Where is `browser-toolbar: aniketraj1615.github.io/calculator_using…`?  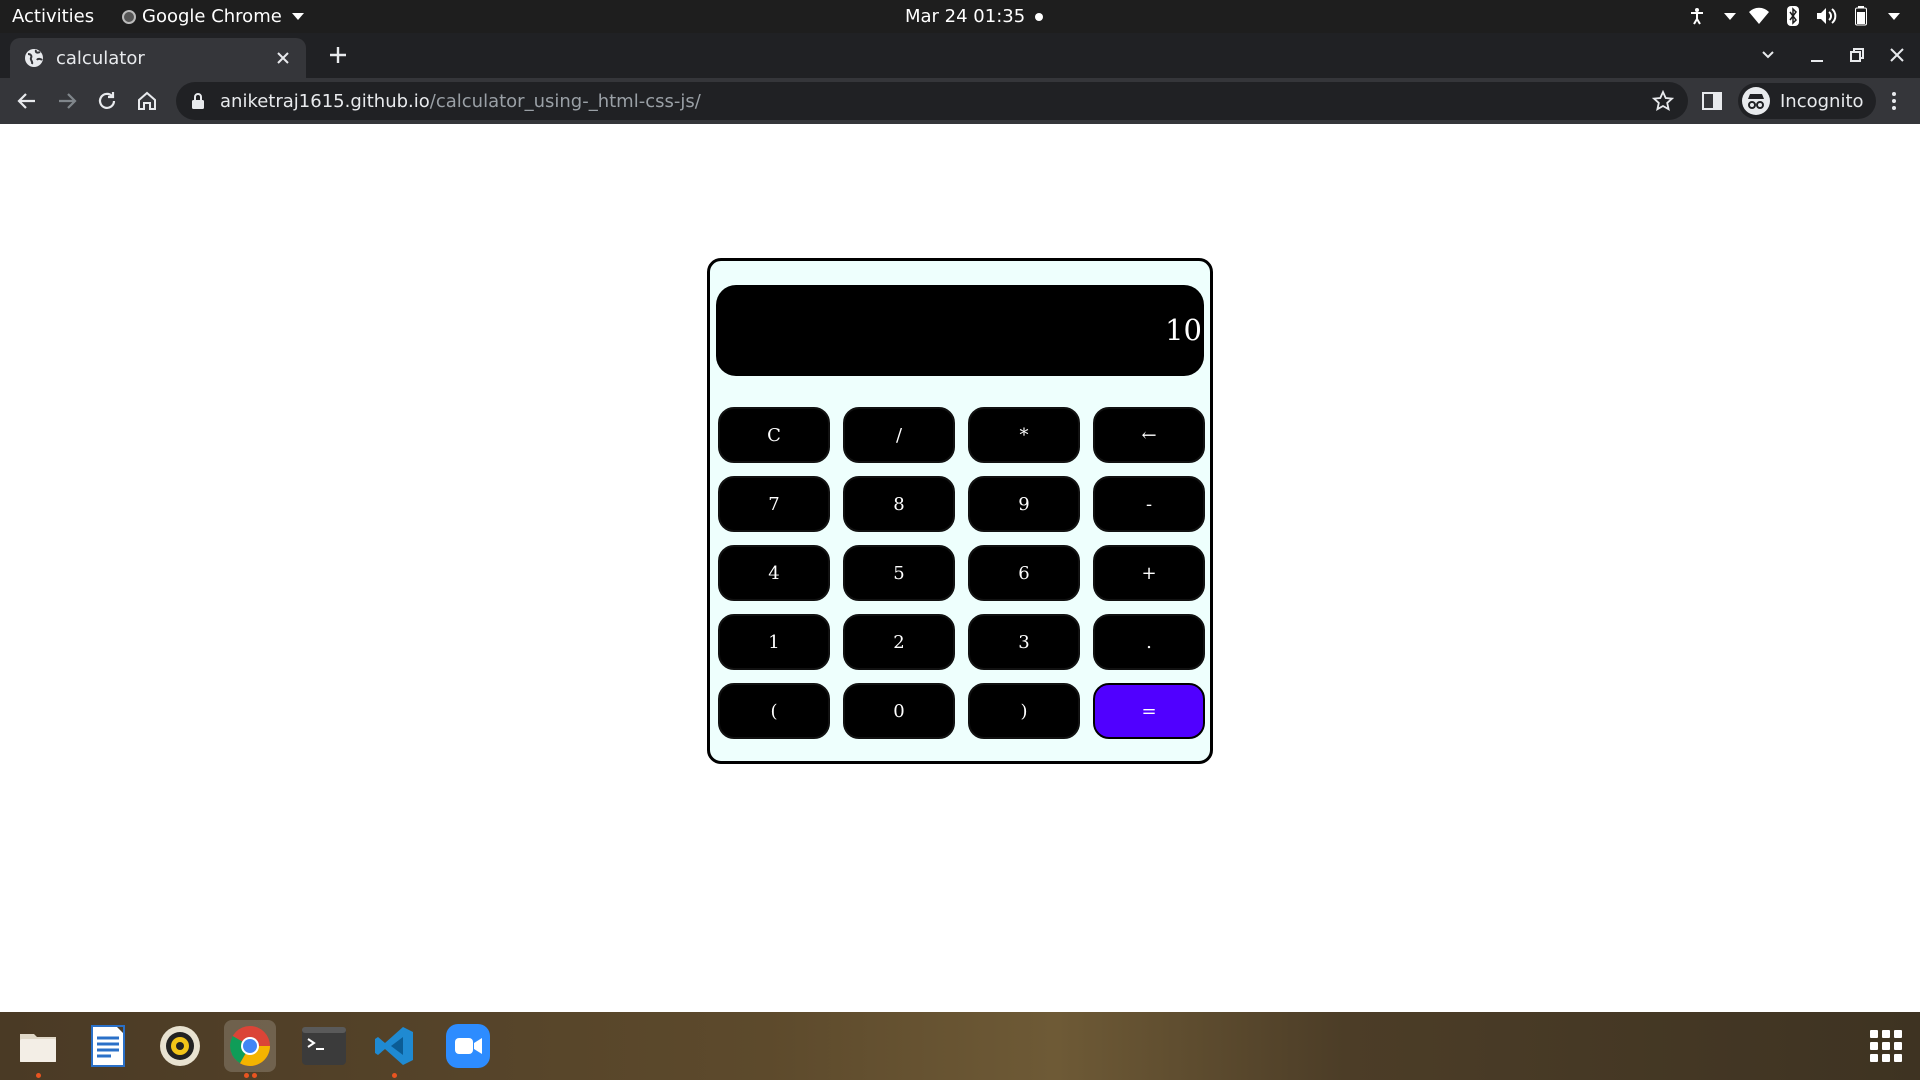 browser-toolbar: aniketraj1615.github.io/calculator_using… is located at coordinates (960, 101).